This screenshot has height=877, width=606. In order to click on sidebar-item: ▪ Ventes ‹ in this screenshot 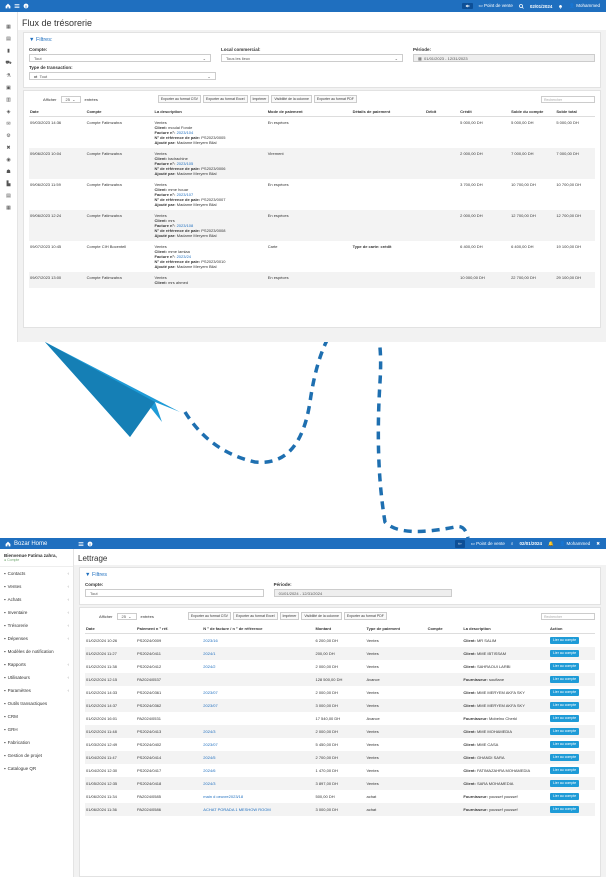, I will do `click(36, 586)`.